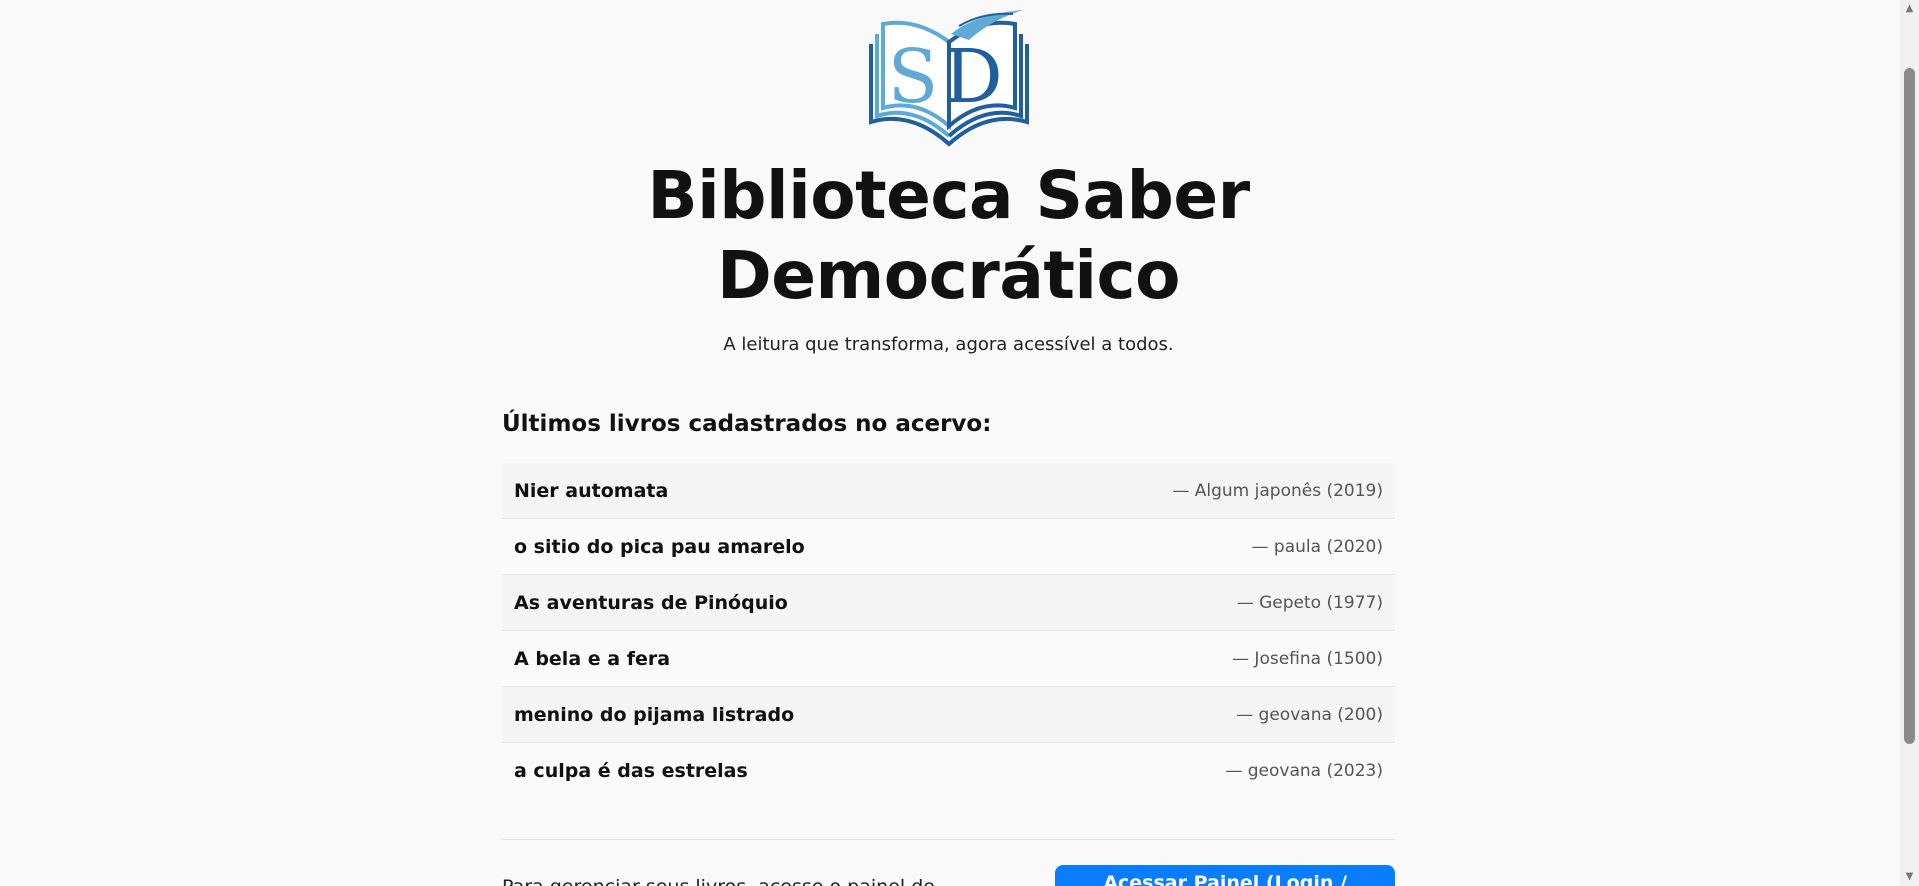 This screenshot has height=886, width=1919. Describe the element at coordinates (1309, 714) in the screenshot. I see `book-author-year: — geovana (200)` at that location.